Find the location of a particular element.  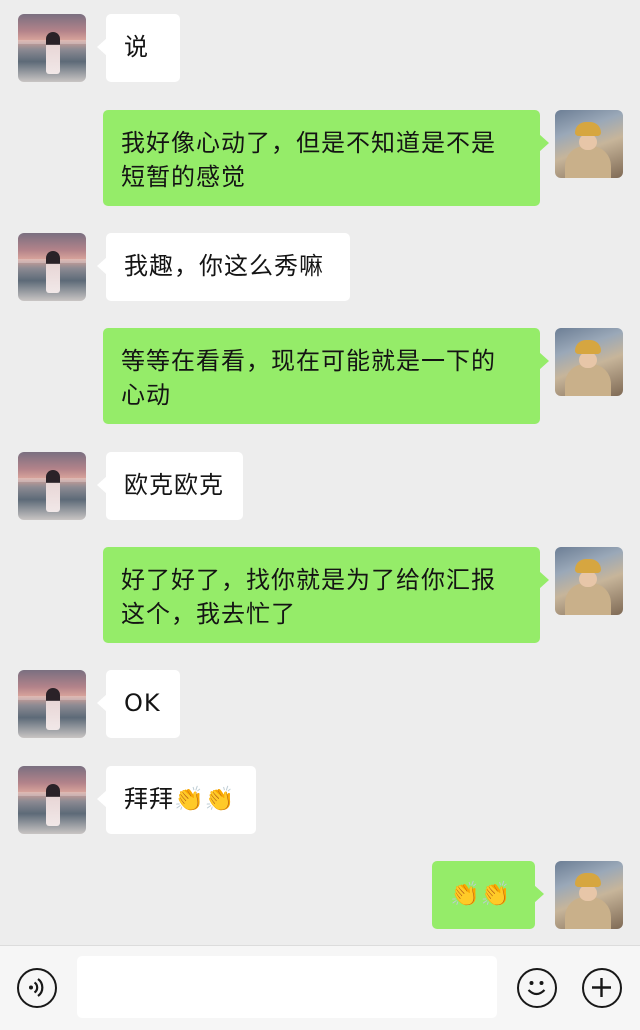

message-bubble-outgoing: 我好像心动了，但是不知道是不是 短暂的感觉 is located at coordinates (326, 158).